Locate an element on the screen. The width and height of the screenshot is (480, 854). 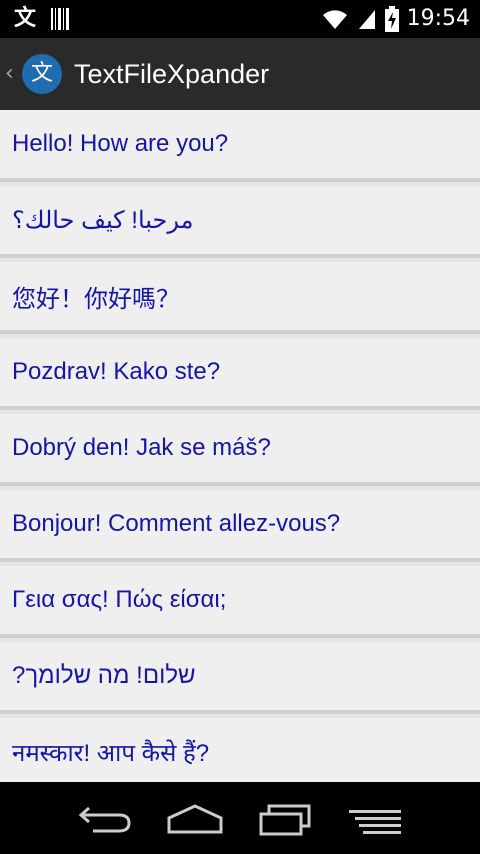
list-item: Dobrý den! Jak se máš? is located at coordinates (240, 450).